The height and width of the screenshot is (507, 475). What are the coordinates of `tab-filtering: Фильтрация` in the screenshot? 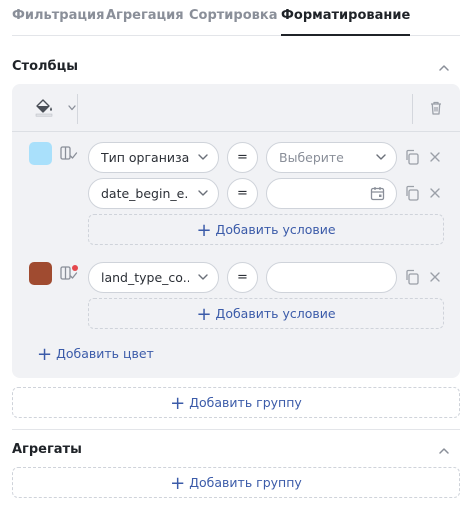 It's located at (58, 22).